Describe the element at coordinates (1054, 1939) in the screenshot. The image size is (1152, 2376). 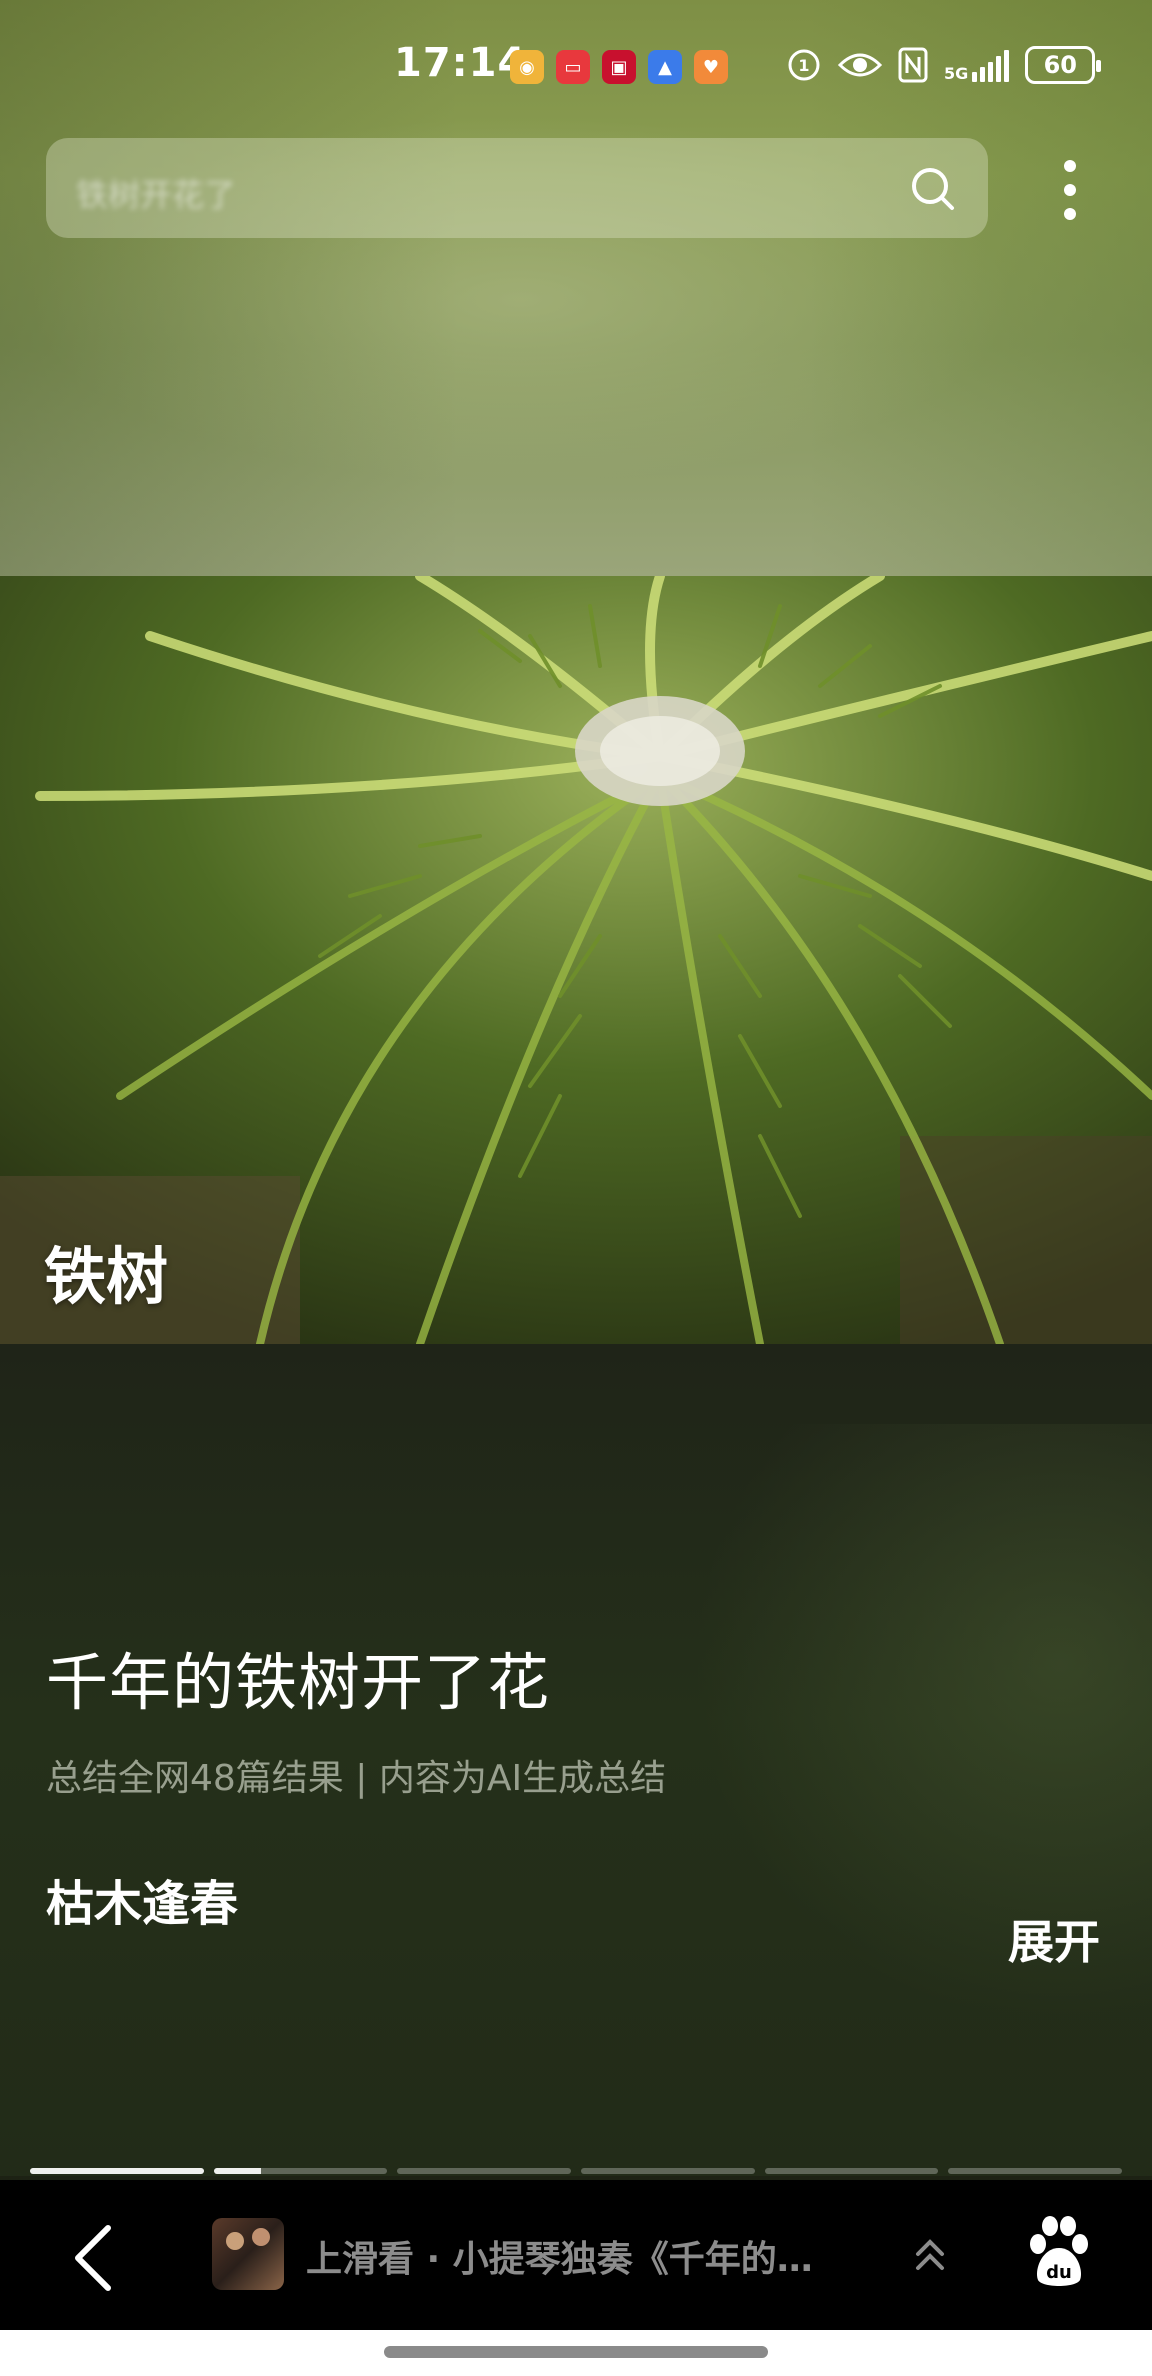
I see `expand-button: 展开` at that location.